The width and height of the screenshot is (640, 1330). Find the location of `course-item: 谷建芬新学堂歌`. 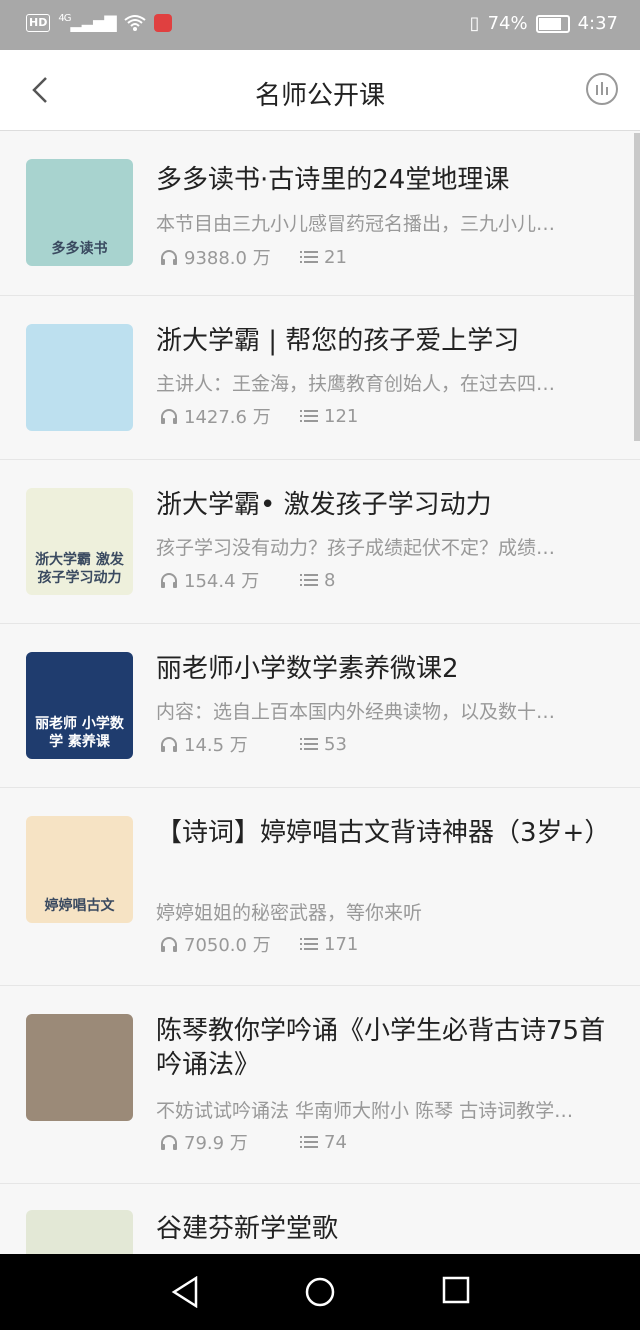

course-item: 谷建芬新学堂歌 is located at coordinates (320, 1250).